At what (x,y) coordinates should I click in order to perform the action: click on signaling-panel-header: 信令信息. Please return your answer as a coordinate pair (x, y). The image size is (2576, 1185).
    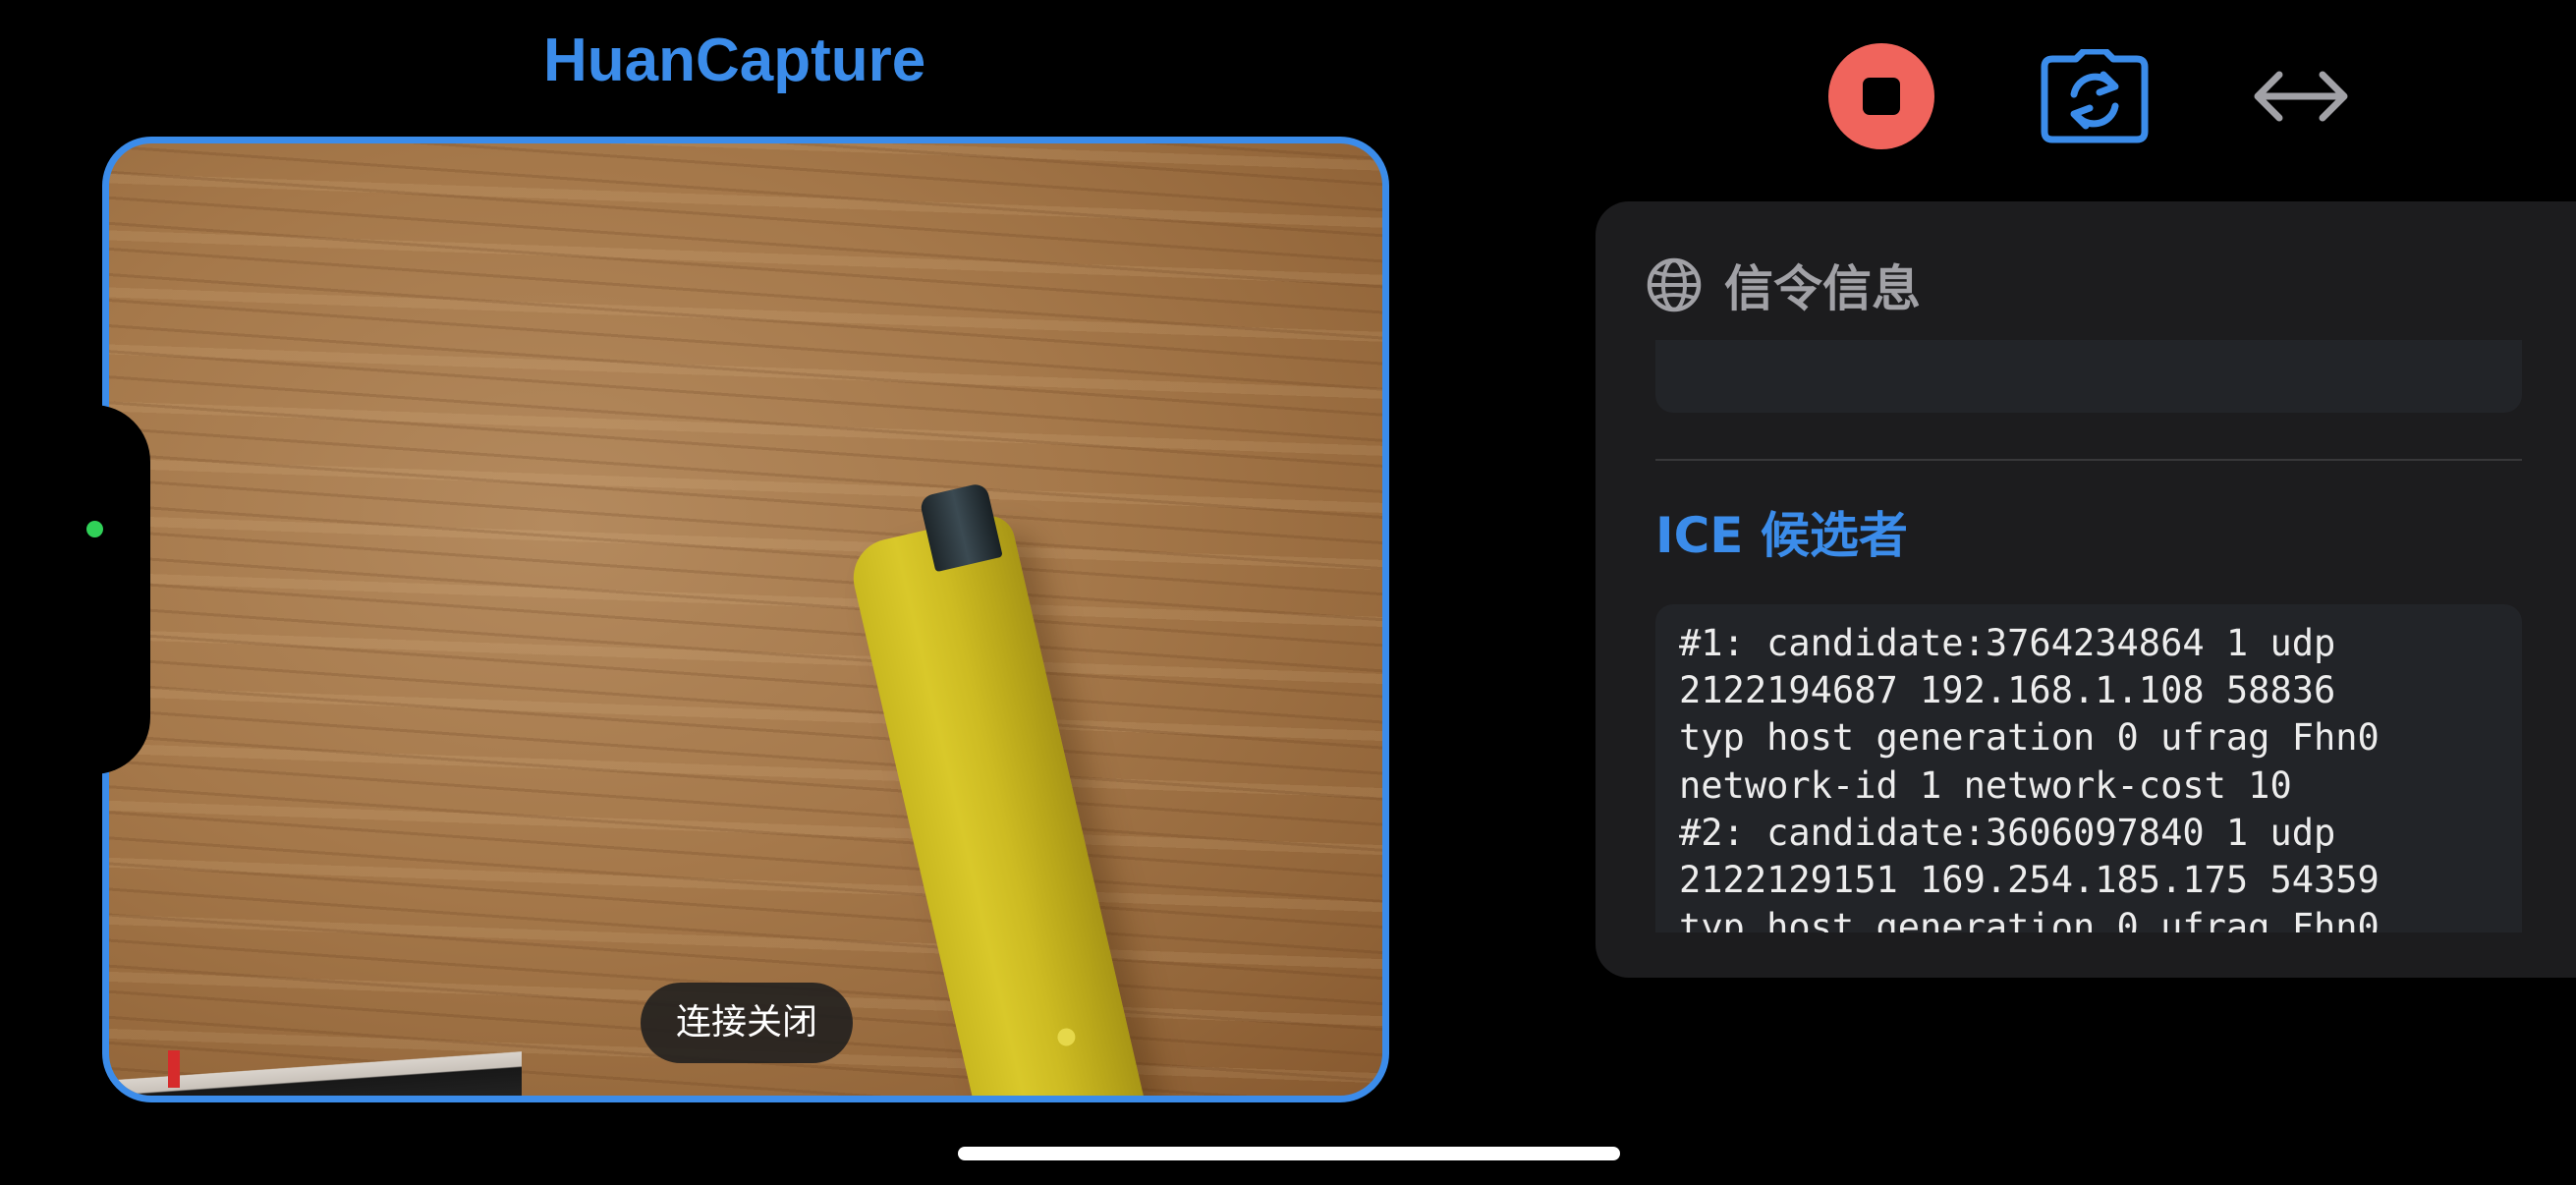
    Looking at the image, I should click on (1783, 285).